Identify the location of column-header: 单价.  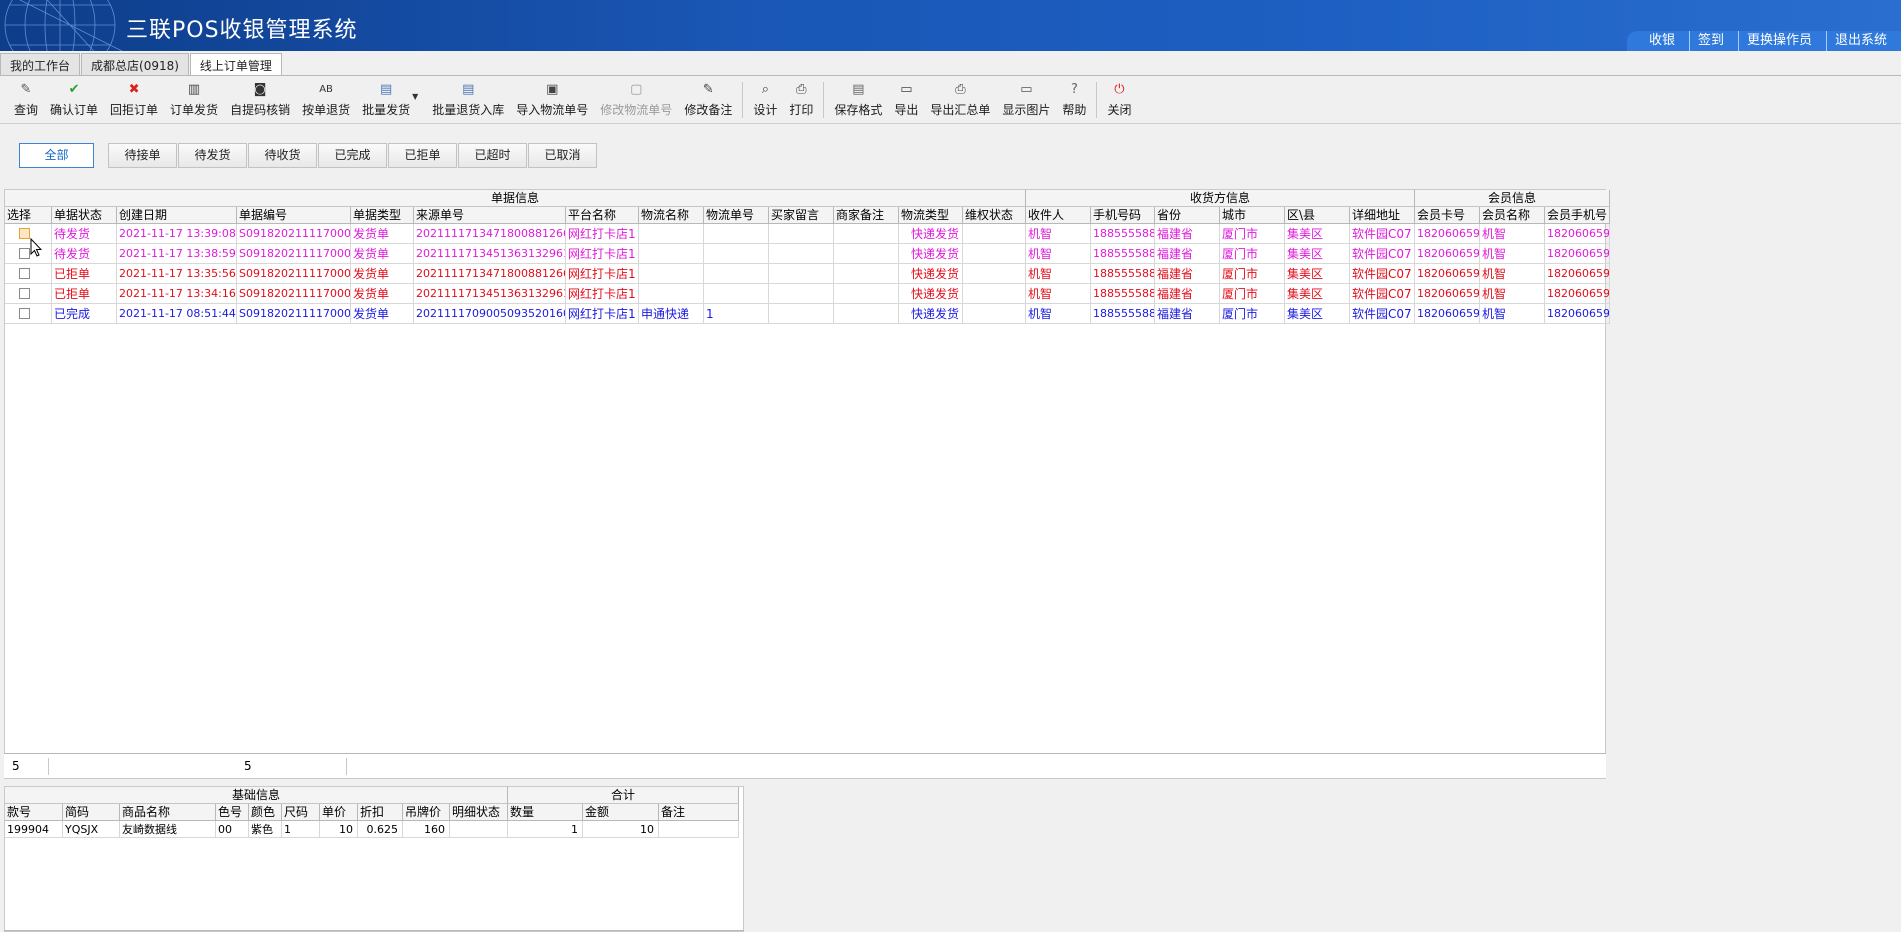
(339, 812).